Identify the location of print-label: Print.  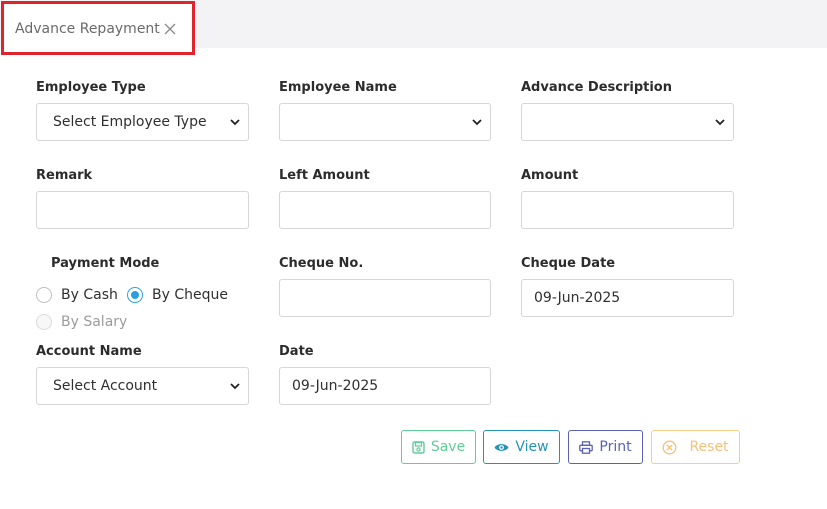
(615, 447).